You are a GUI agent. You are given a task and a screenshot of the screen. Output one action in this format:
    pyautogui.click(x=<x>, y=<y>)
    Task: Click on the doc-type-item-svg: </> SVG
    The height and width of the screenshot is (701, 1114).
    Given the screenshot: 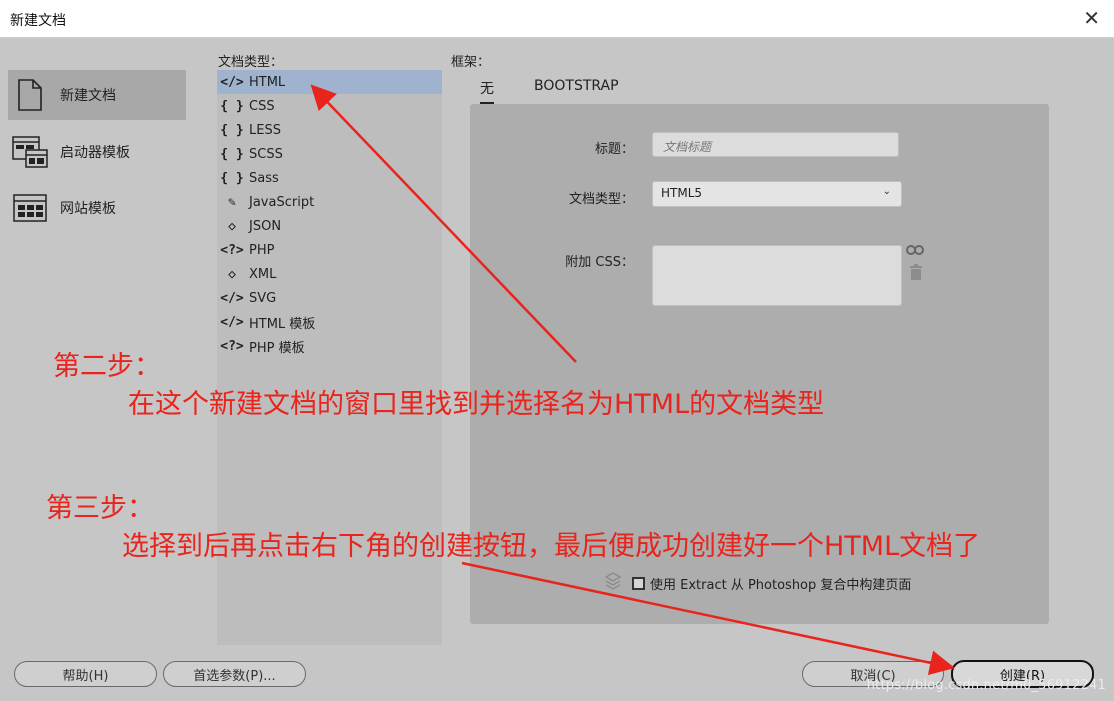 What is the action you would take?
    pyautogui.click(x=329, y=298)
    